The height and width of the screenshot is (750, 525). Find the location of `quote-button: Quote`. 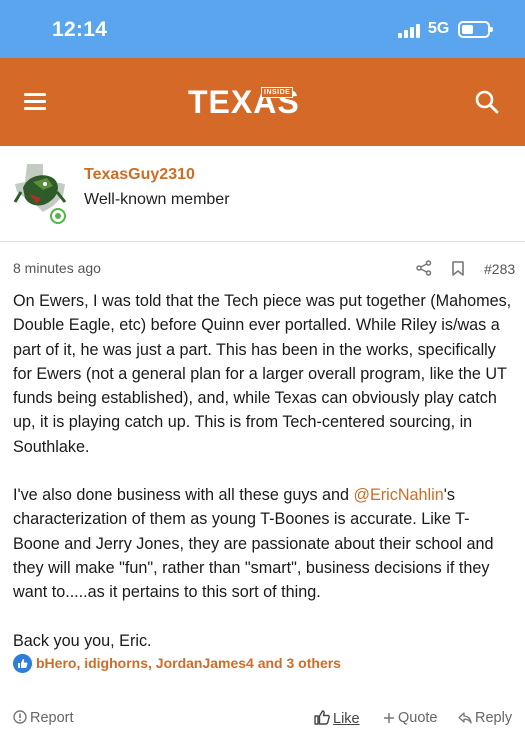

quote-button: Quote is located at coordinates (410, 718).